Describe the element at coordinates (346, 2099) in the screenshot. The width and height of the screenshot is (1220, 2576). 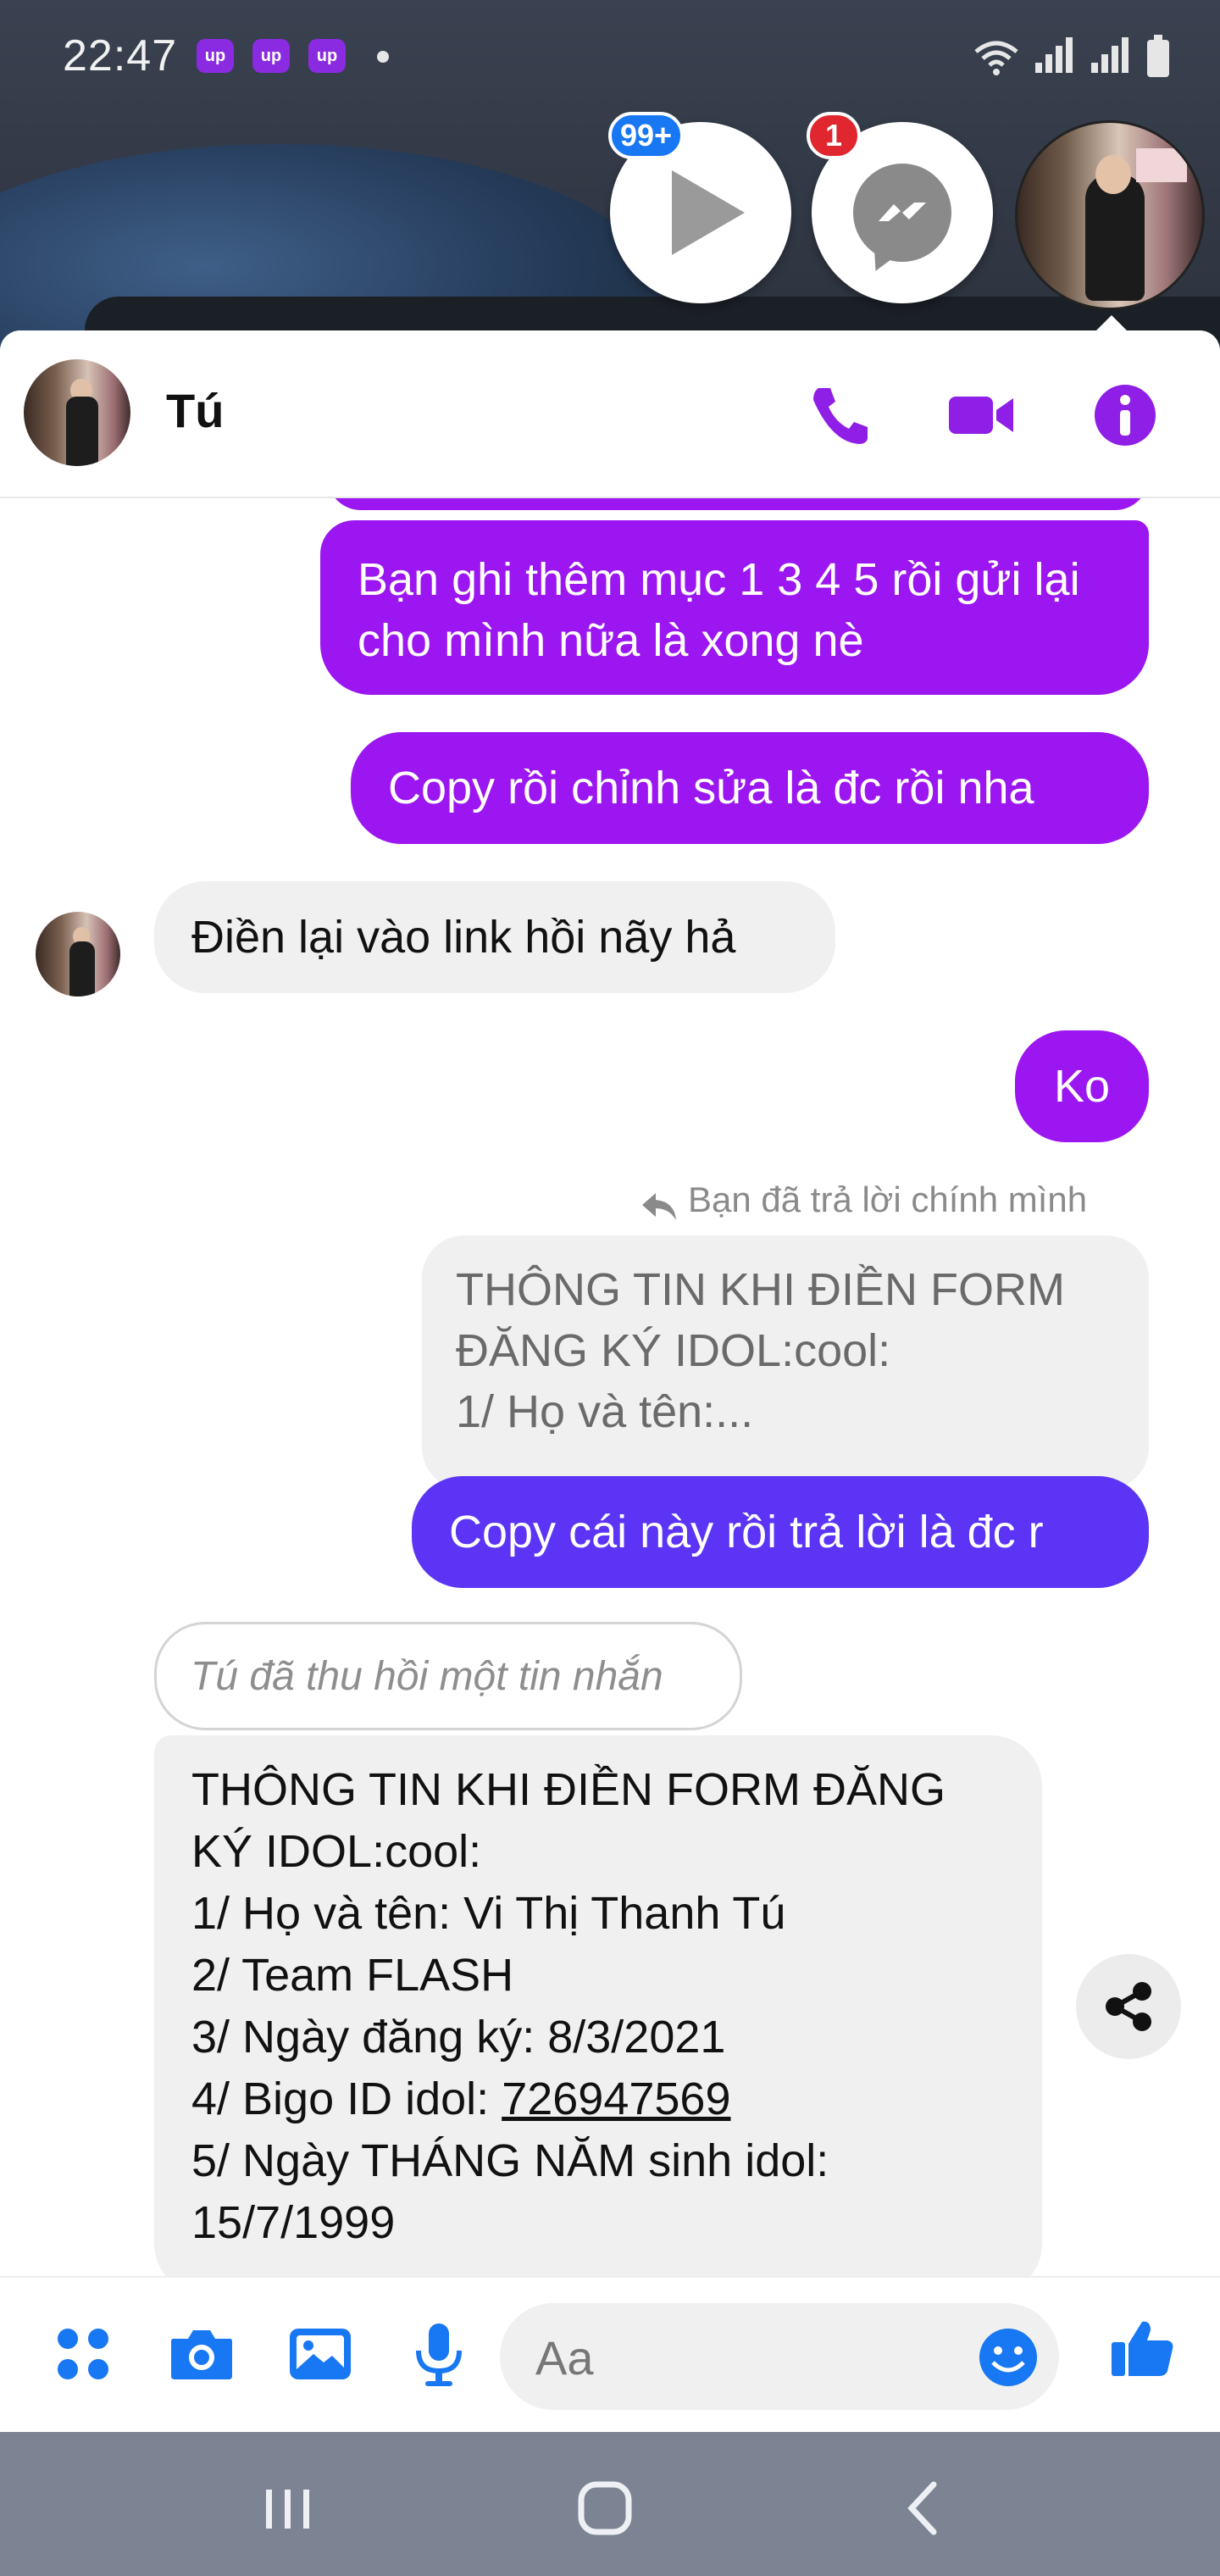
I see `message-text-prefix: 4/ Bigo ID idol:` at that location.